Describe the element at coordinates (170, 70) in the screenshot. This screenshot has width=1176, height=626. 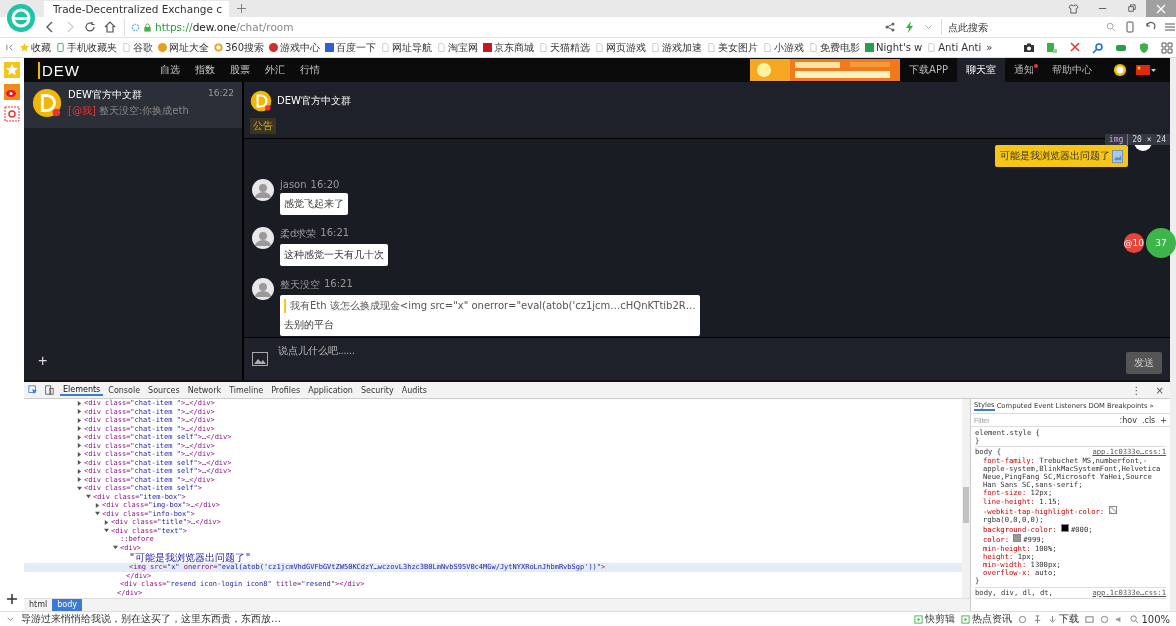
I see `nav-link: 自选` at that location.